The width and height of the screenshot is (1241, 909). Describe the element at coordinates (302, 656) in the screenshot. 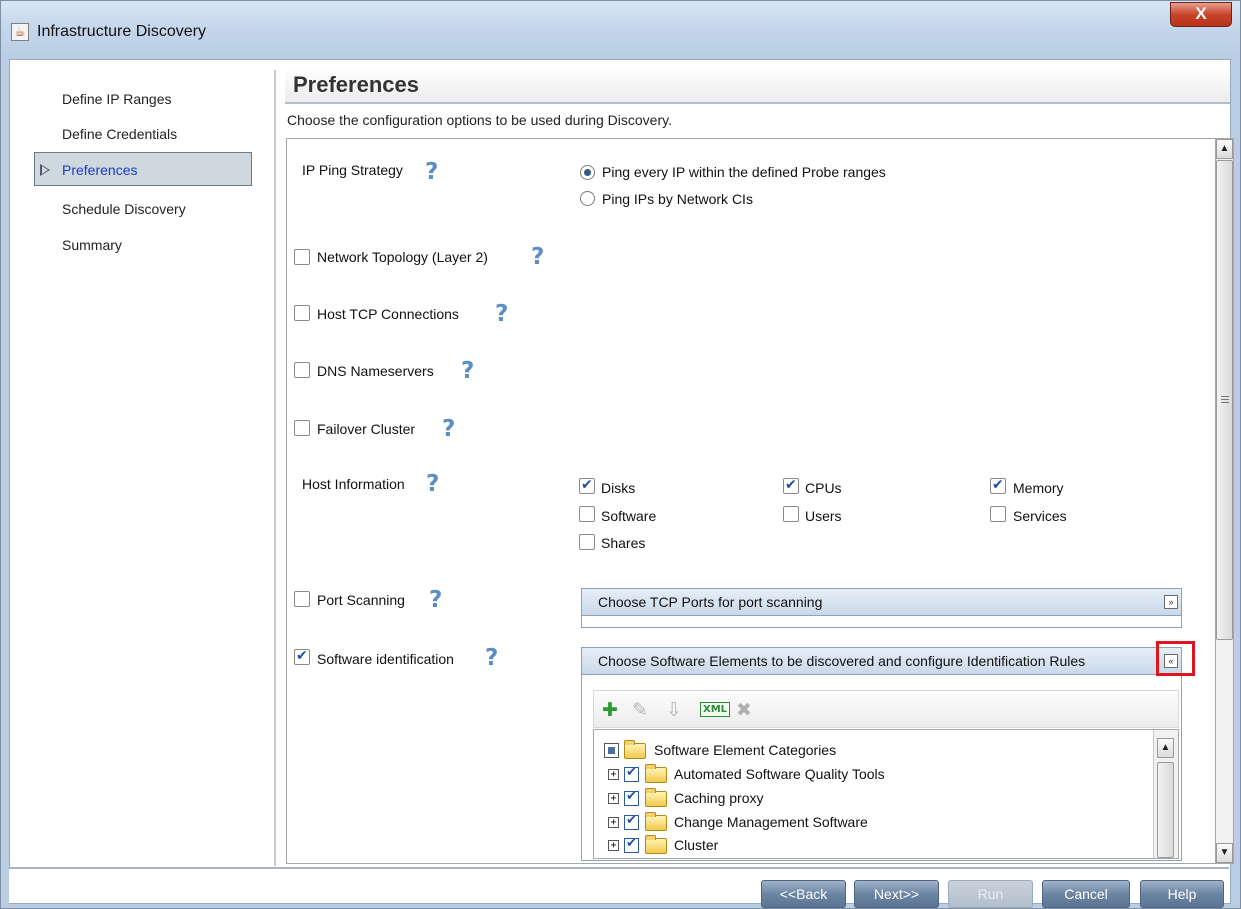

I see `software-identification-checkbox` at that location.